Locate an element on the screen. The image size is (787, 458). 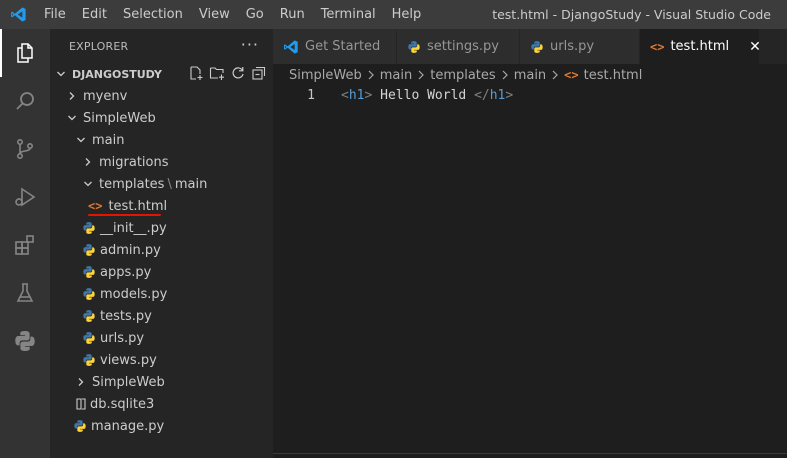
file-label: models.py is located at coordinates (134, 294).